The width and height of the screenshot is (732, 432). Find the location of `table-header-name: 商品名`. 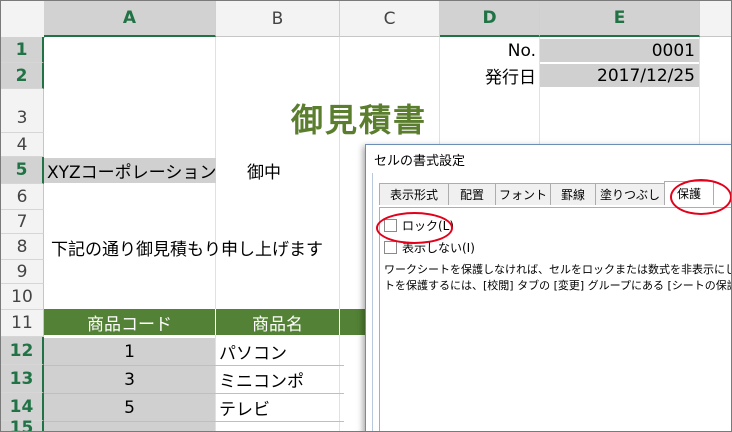

table-header-name: 商品名 is located at coordinates (278, 322).